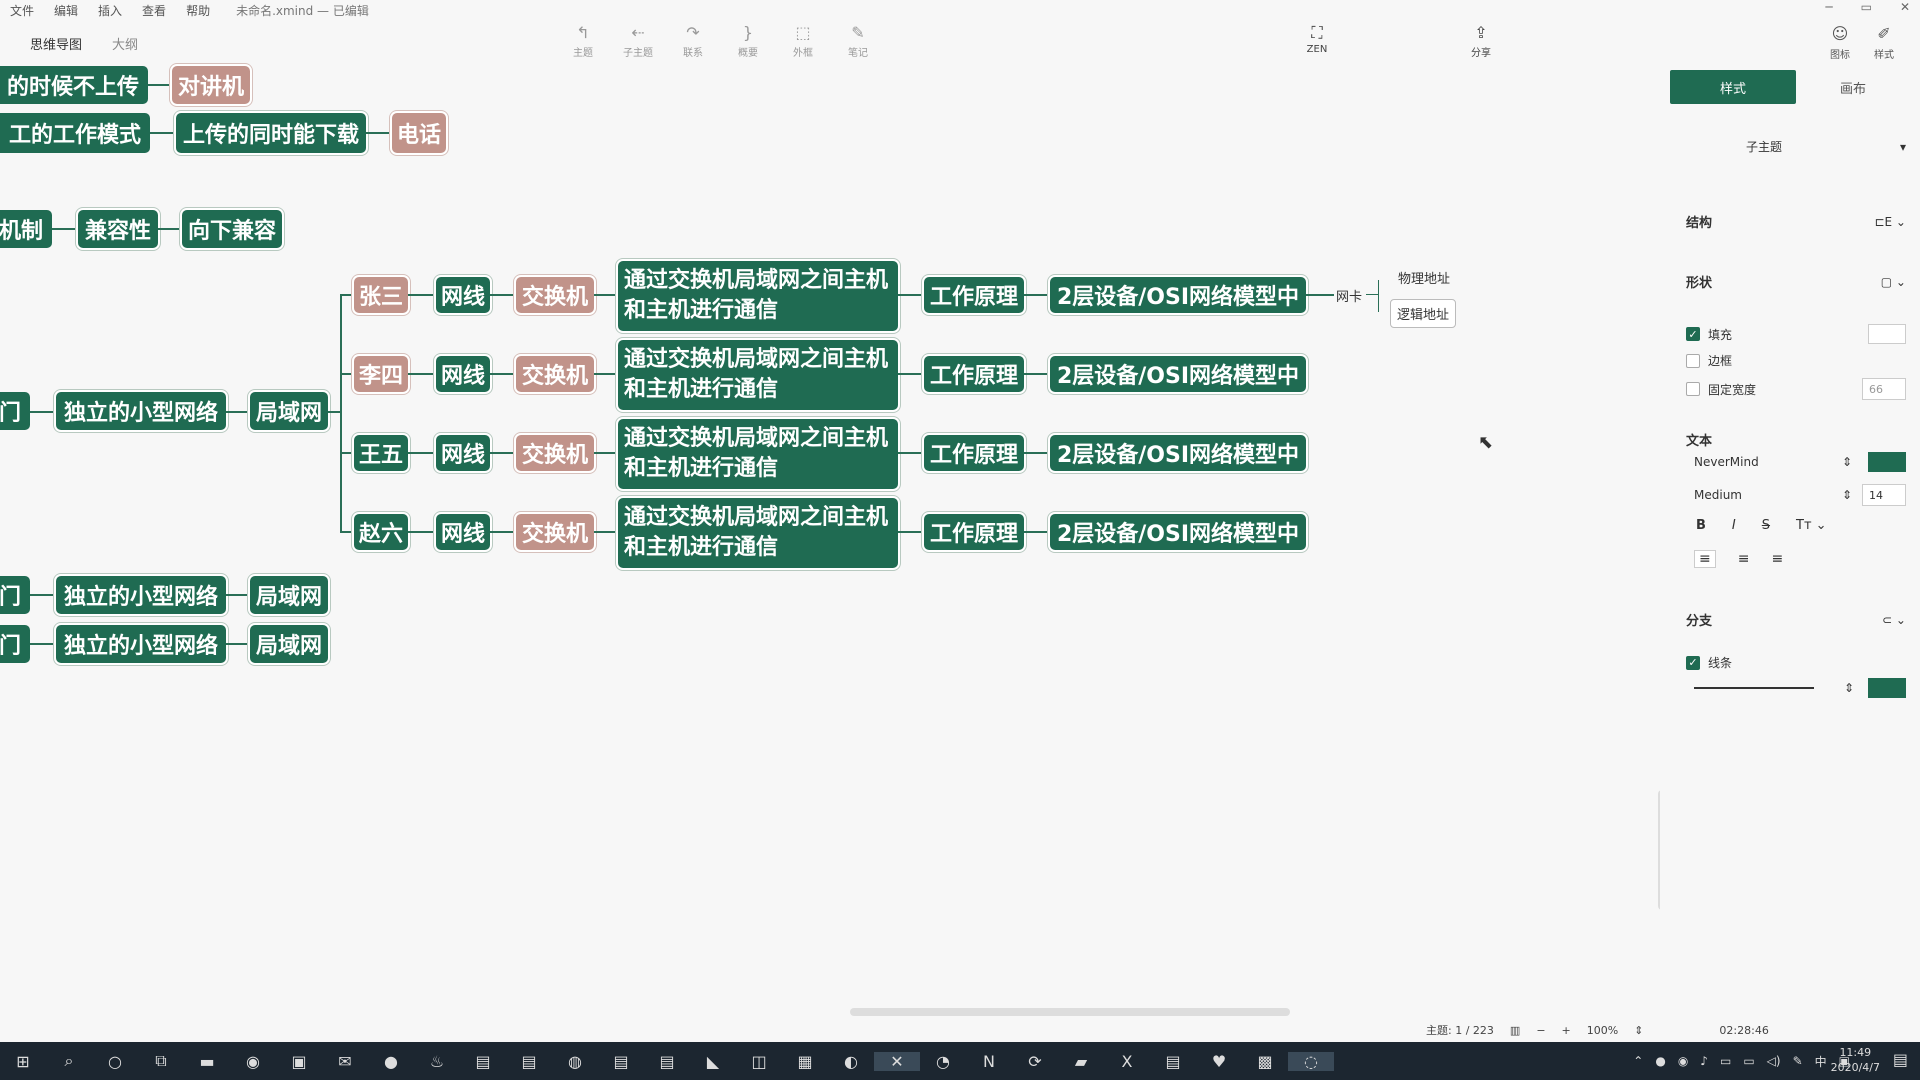 This screenshot has width=1920, height=1080. What do you see at coordinates (1796, 146) in the screenshot?
I see `topic-type-select: 子主题 ▾` at bounding box center [1796, 146].